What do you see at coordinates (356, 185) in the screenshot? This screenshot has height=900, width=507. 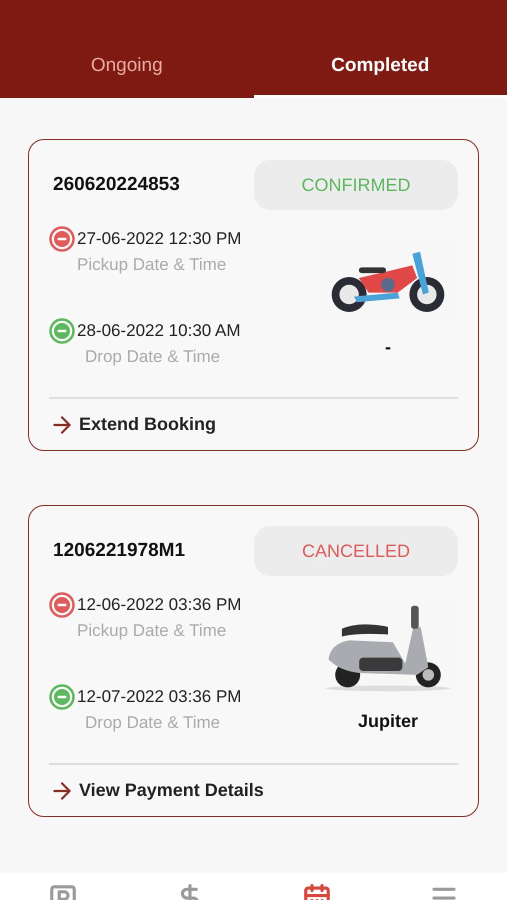 I see `status-badge: CONFIRMED` at bounding box center [356, 185].